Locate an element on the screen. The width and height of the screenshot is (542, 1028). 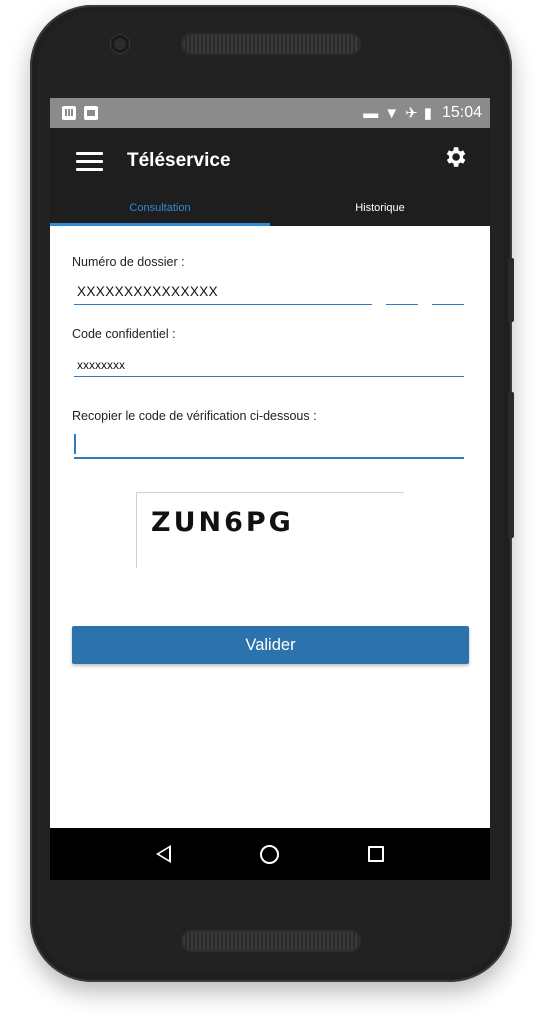
tab-historique: Historique is located at coordinates (380, 210).